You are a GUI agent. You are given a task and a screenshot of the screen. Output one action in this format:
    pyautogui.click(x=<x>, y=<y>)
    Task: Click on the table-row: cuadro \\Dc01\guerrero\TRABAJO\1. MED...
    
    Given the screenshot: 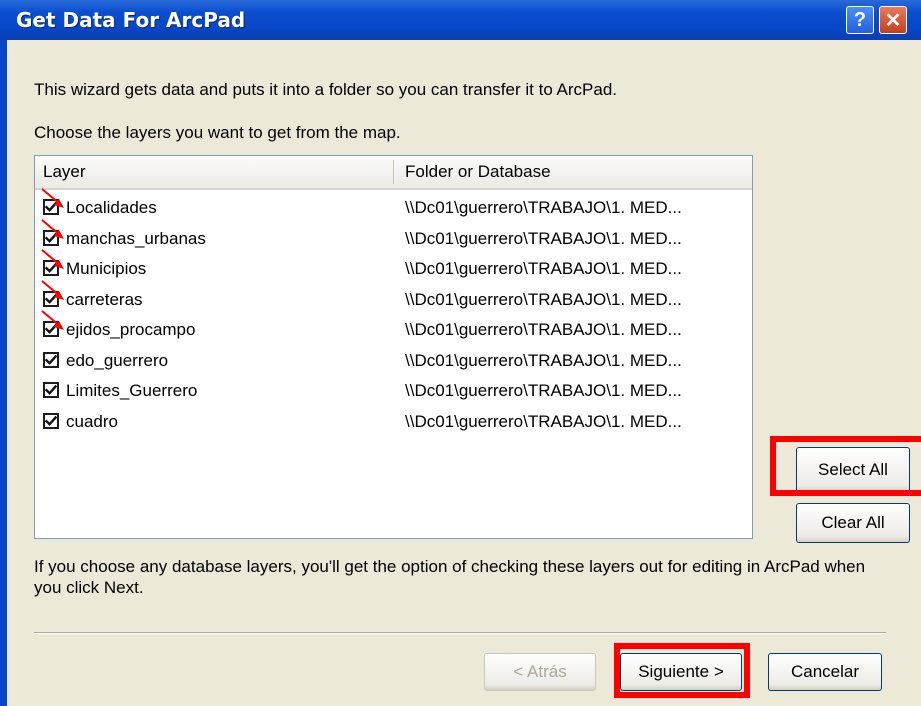 What is the action you would take?
    pyautogui.click(x=393, y=423)
    